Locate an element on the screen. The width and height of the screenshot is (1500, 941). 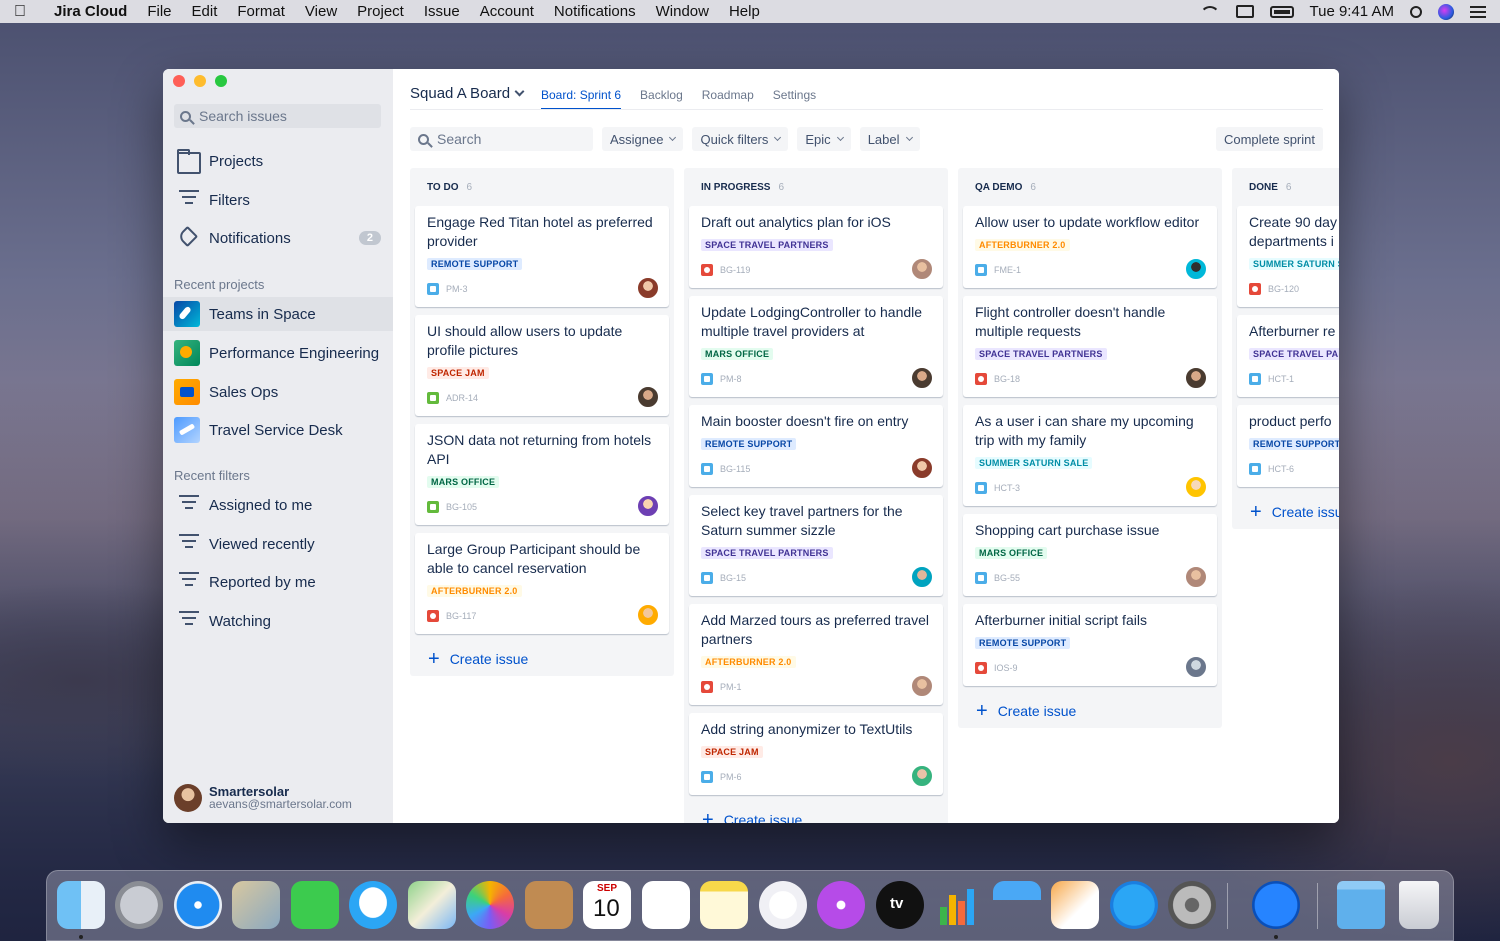
maps-icon is located at coordinates (432, 905).